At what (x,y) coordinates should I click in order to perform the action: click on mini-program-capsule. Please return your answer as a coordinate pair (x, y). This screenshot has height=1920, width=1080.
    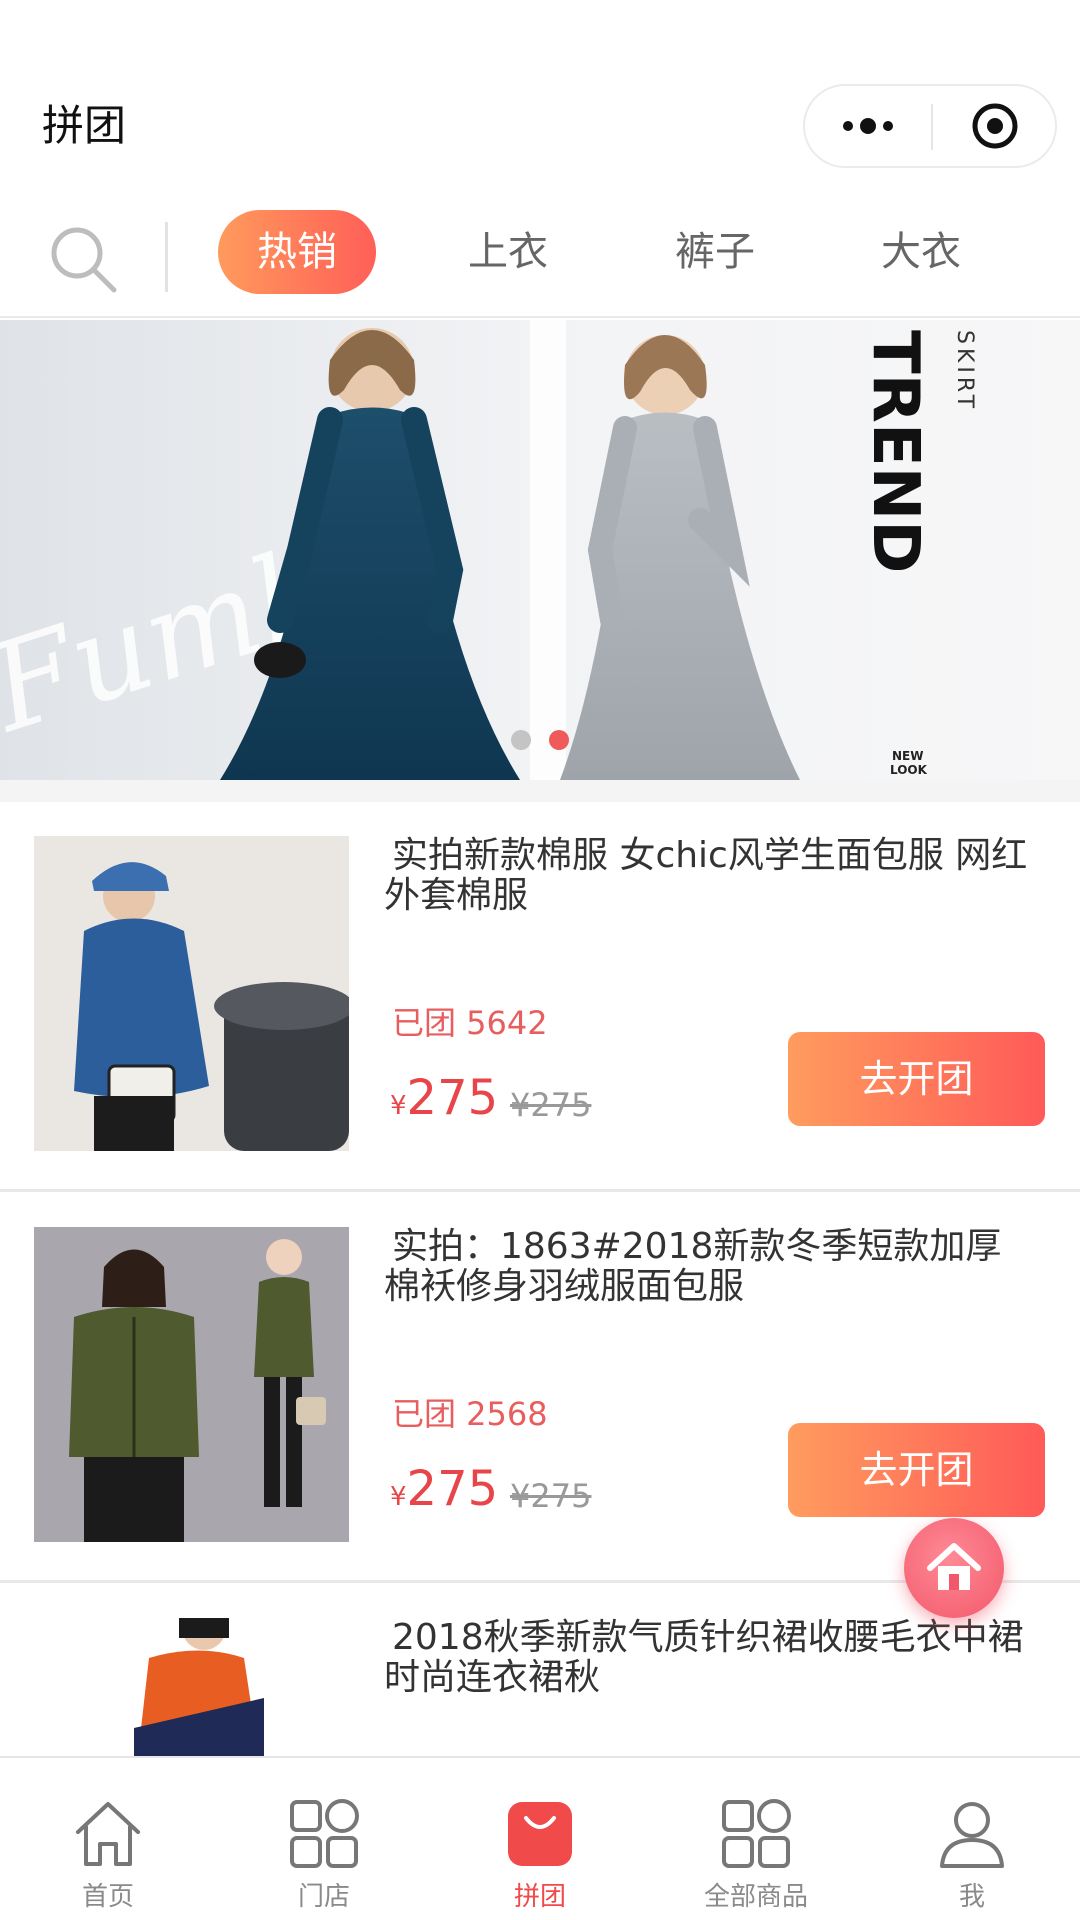
    Looking at the image, I should click on (930, 126).